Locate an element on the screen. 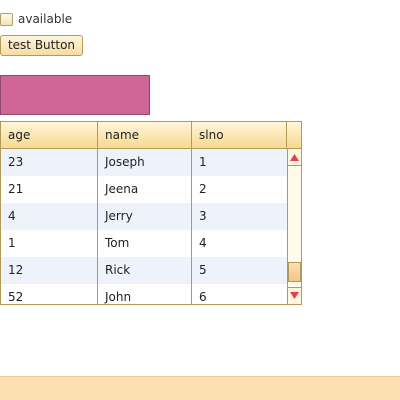 The image size is (400, 400). cell-name: Jeena is located at coordinates (145, 189).